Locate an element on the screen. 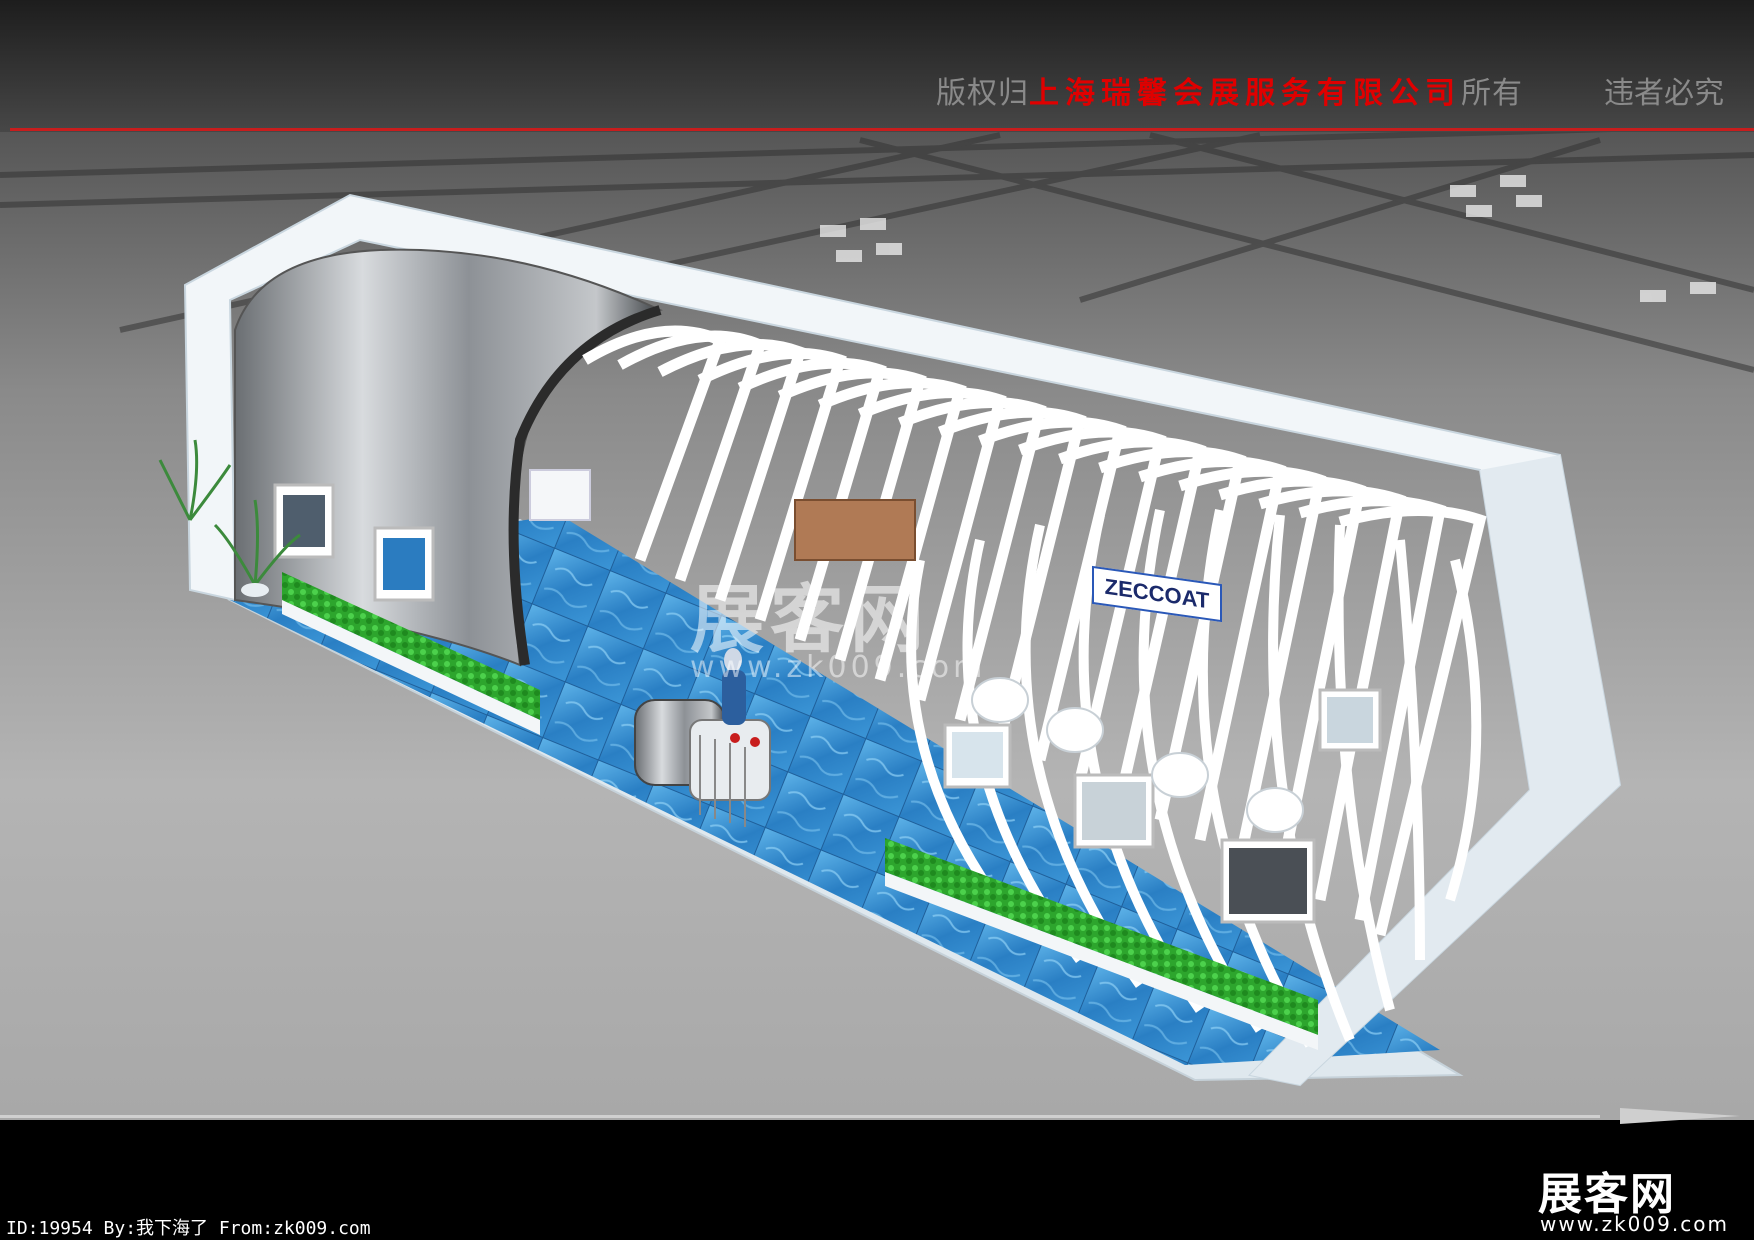  site-logo-url: www.zk009.com is located at coordinates (1634, 1224).